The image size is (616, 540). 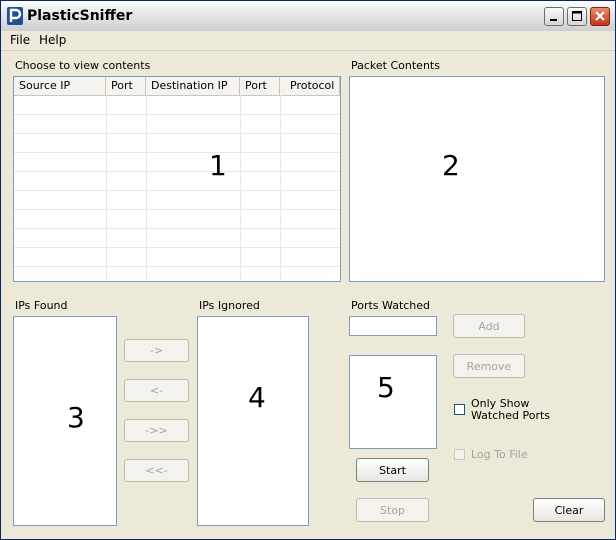 What do you see at coordinates (41, 305) in the screenshot?
I see `ips-found-label: IPs Found` at bounding box center [41, 305].